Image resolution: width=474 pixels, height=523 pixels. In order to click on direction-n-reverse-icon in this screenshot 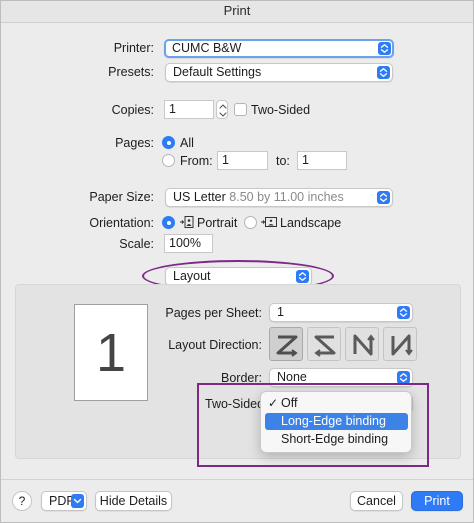, I will do `click(402, 345)`.